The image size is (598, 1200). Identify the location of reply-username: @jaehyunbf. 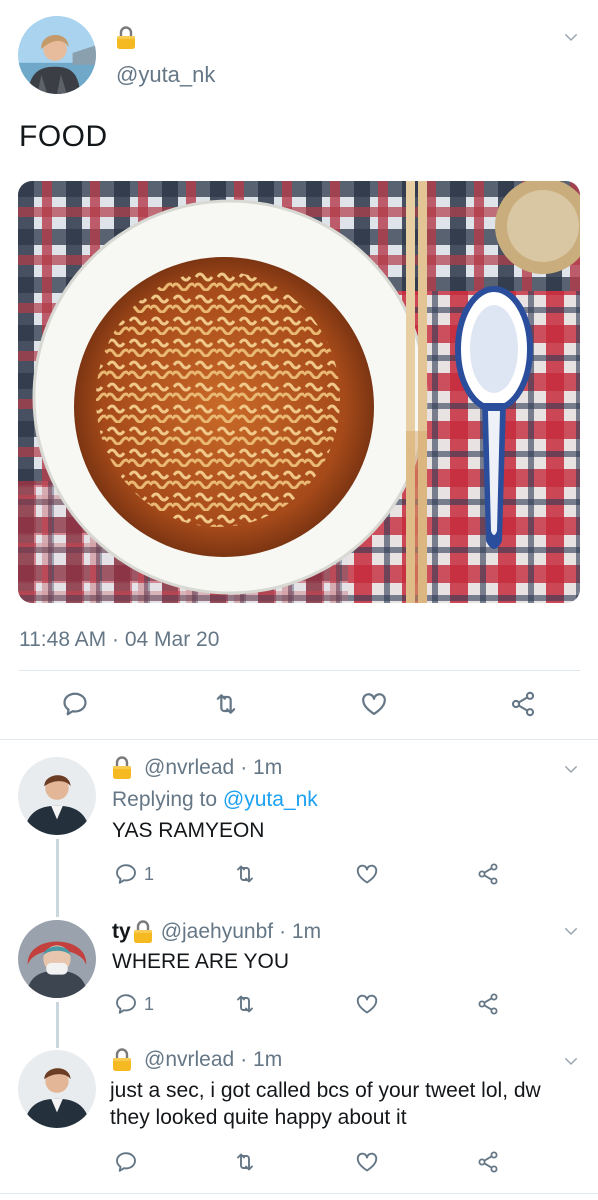
(217, 932).